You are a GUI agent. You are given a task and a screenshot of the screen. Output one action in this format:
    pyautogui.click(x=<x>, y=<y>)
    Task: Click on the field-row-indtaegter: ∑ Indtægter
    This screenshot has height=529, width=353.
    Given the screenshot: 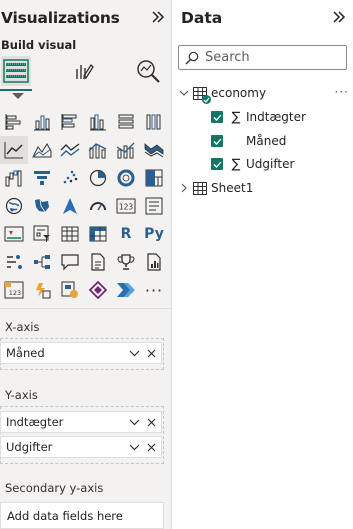 What is the action you would take?
    pyautogui.click(x=281, y=117)
    